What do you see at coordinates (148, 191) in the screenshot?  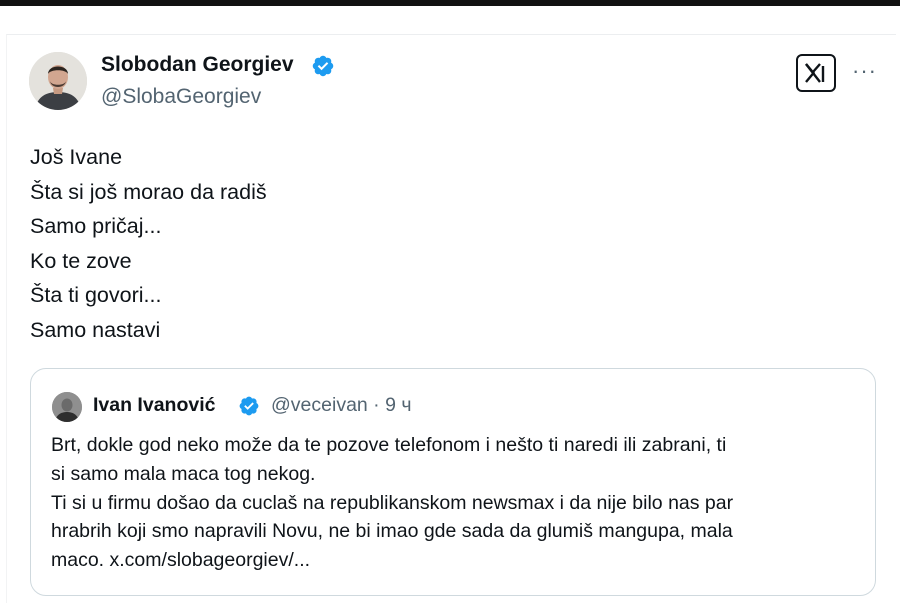 I see `post-line: Šta si još morao da radiš` at bounding box center [148, 191].